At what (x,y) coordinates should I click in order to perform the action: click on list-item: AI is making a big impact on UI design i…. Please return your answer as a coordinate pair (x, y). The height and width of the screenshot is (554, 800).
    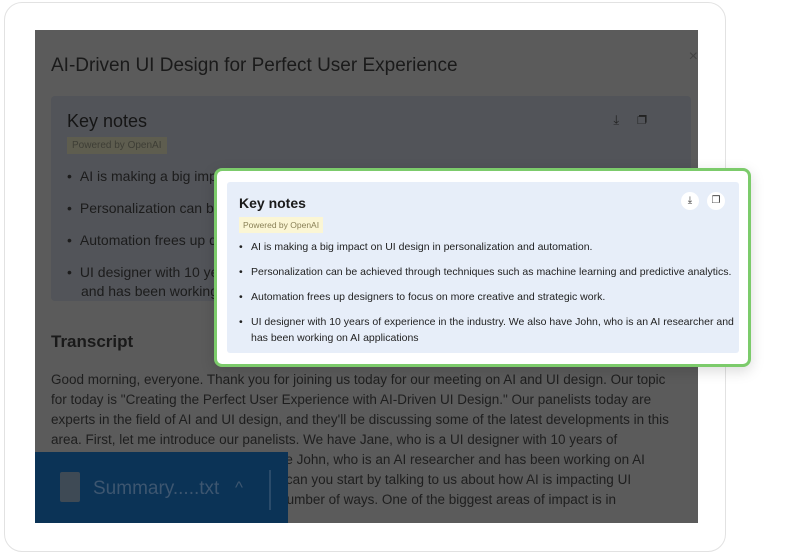
    Looking at the image, I should click on (486, 247).